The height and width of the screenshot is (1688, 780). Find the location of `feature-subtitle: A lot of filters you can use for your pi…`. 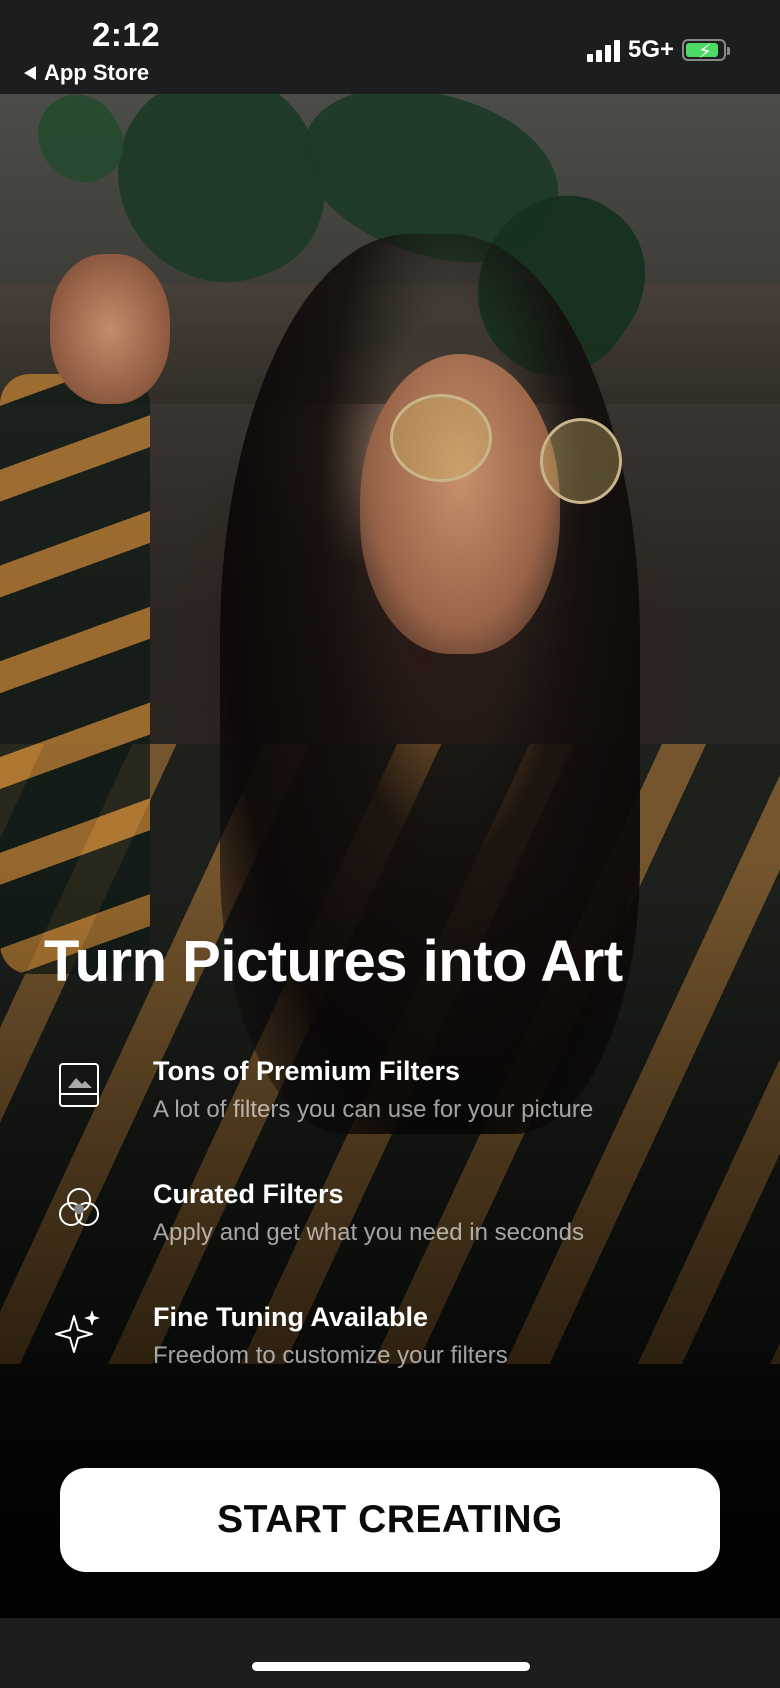

feature-subtitle: A lot of filters you can use for your pi… is located at coordinates (373, 1109).